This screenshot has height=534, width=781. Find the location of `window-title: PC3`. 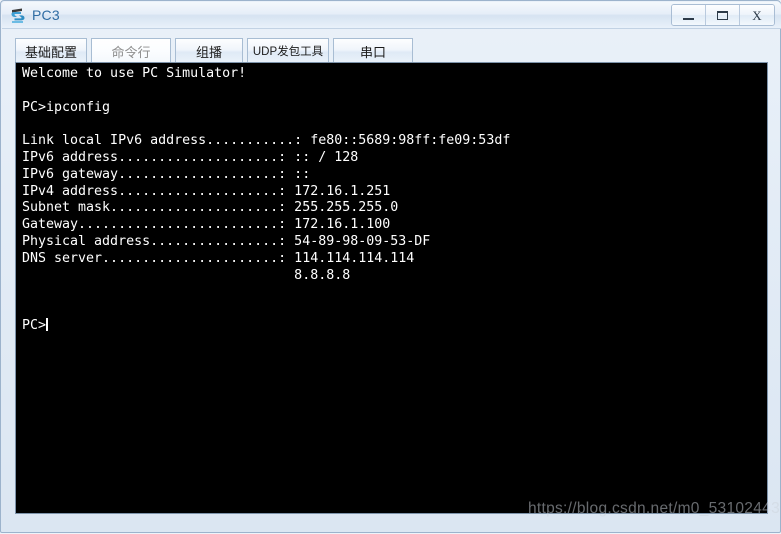

window-title: PC3 is located at coordinates (46, 15).